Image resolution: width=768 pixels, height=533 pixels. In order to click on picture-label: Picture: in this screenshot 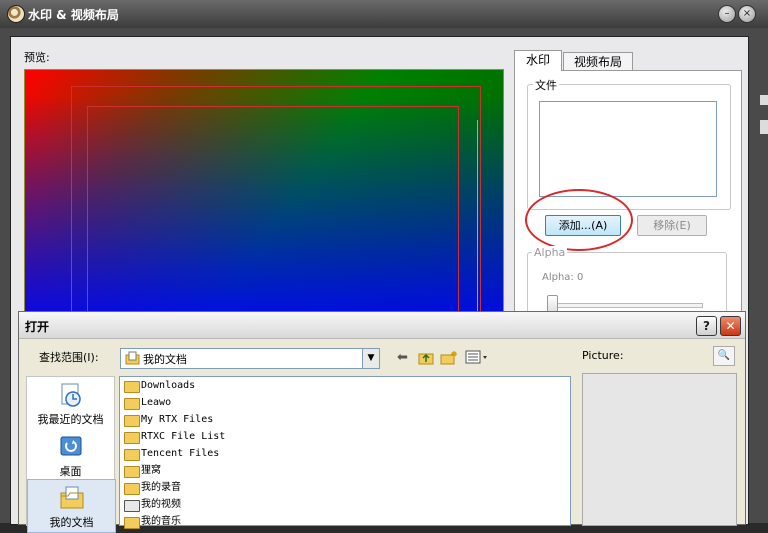, I will do `click(603, 355)`.